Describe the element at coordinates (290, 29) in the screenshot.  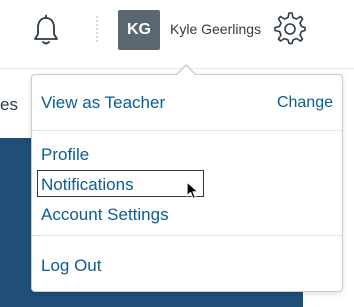
I see `gear-icon` at that location.